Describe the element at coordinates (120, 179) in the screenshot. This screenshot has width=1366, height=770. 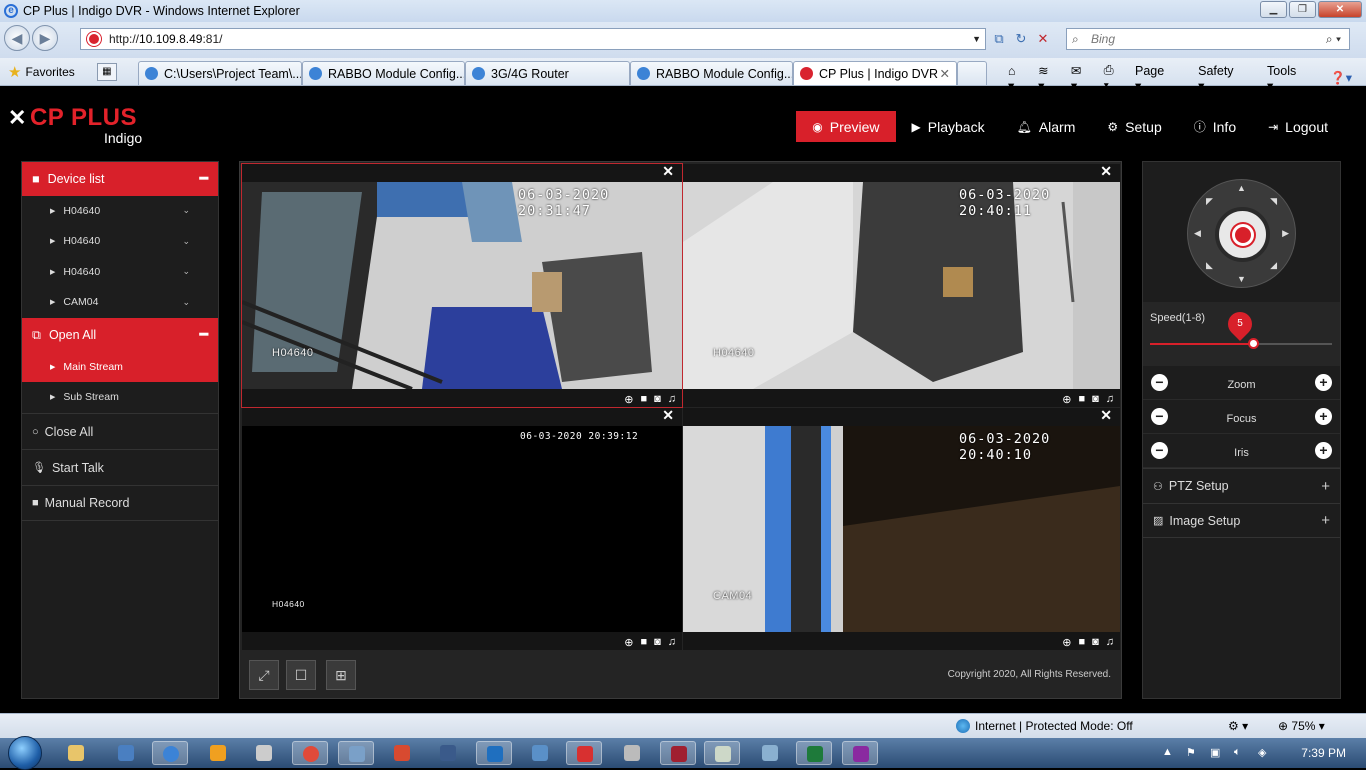
I see `device-list-header: ■ Device list ━` at that location.